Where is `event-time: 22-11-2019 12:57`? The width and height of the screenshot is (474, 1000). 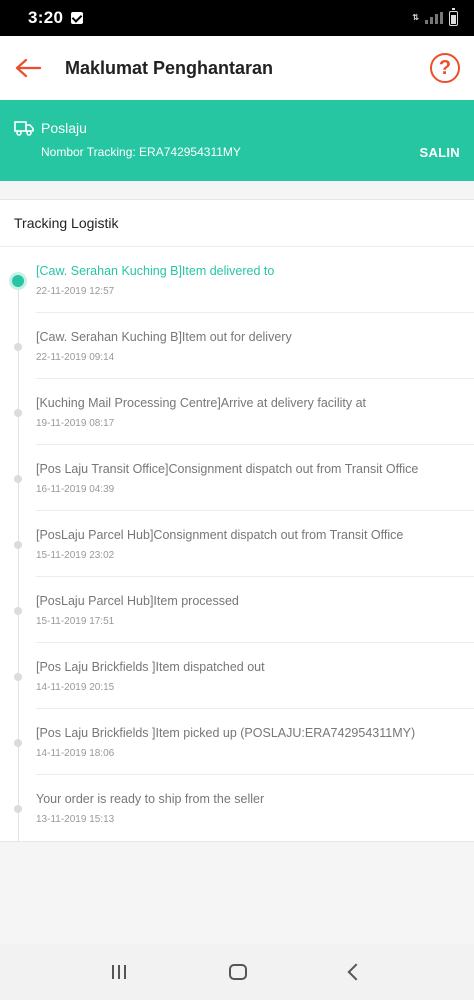
event-time: 22-11-2019 12:57 is located at coordinates (75, 291).